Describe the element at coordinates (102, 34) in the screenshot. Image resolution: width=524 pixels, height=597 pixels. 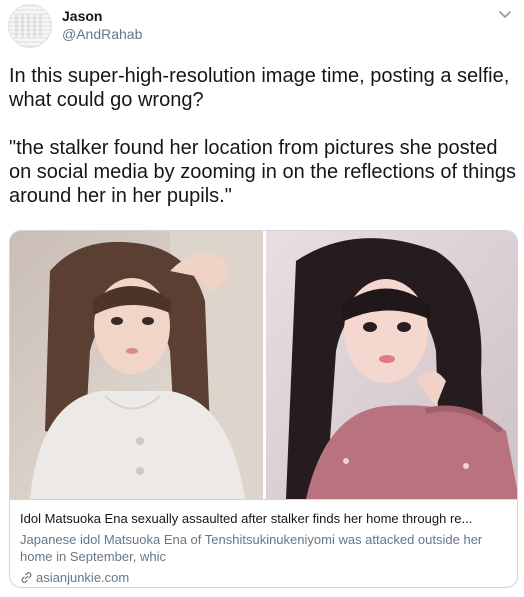
I see `author-handle: @AndRahab` at that location.